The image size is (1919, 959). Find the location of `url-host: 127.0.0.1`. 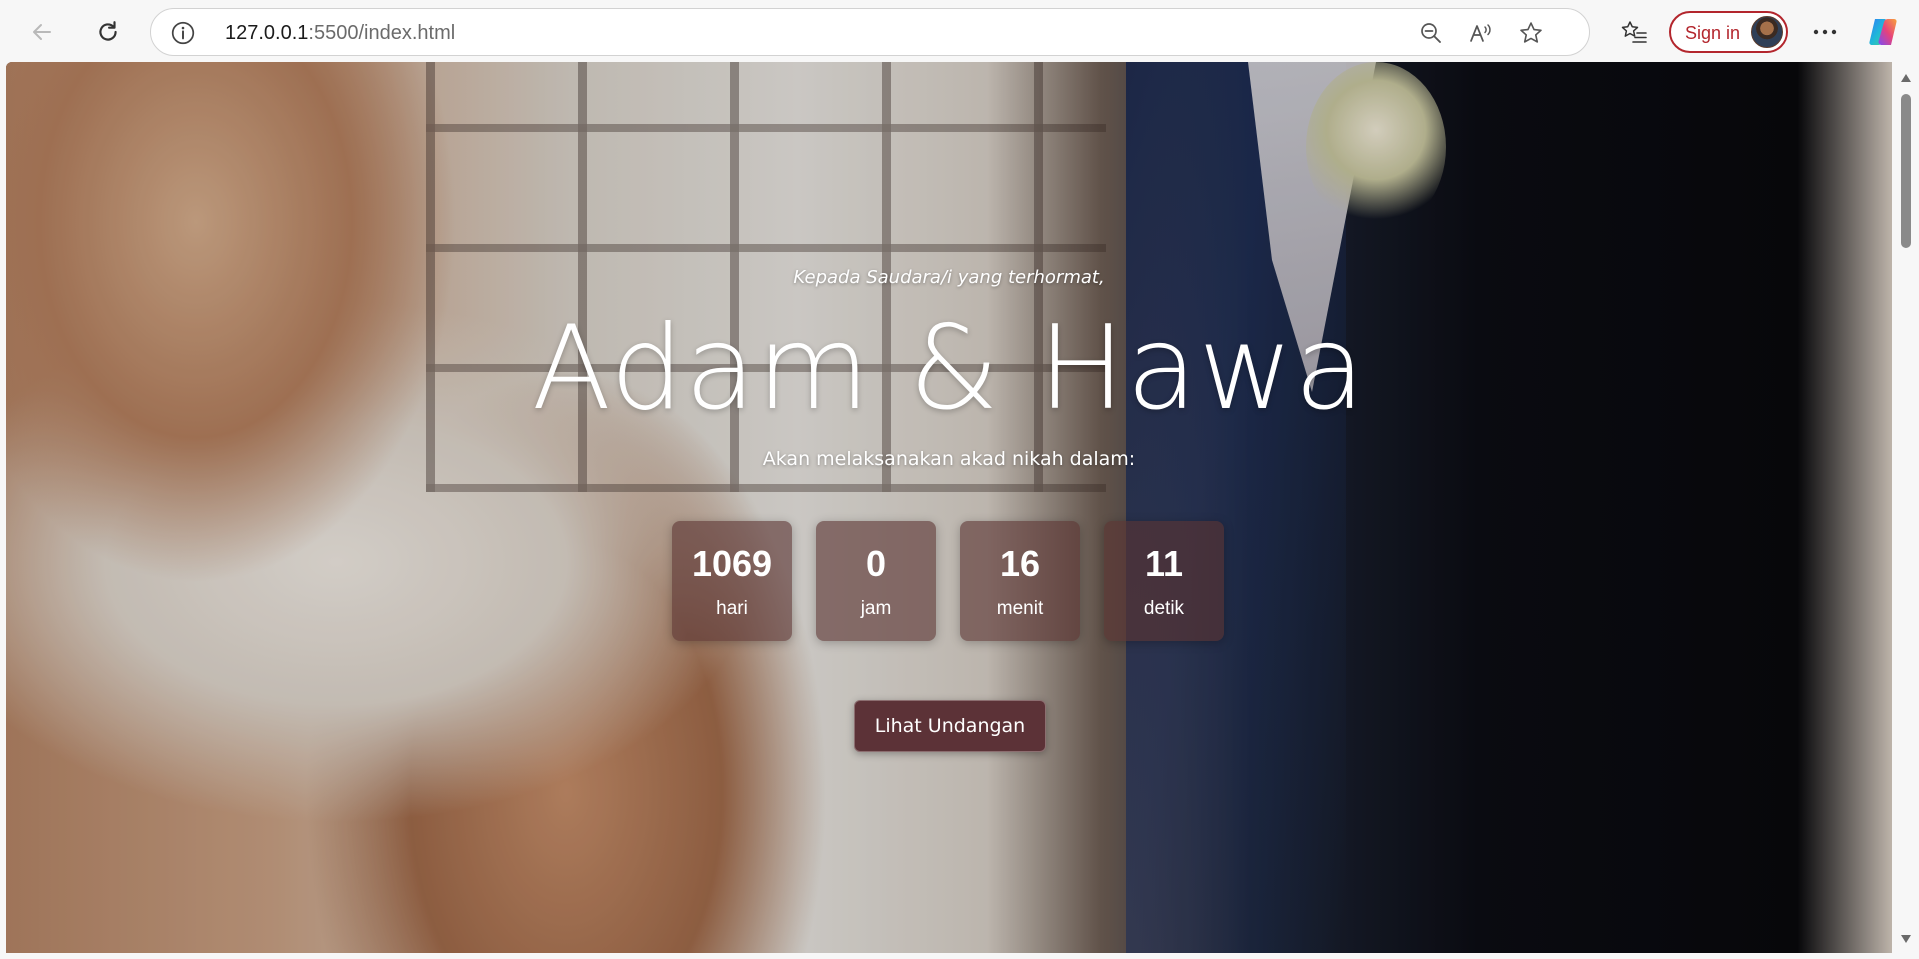

url-host: 127.0.0.1 is located at coordinates (267, 33).